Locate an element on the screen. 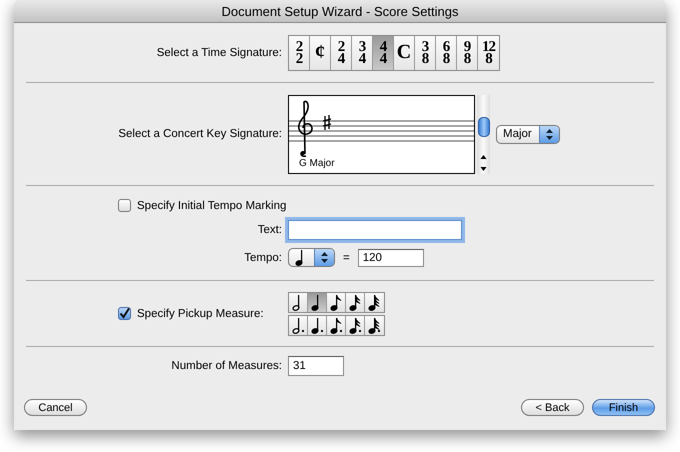 This screenshot has width=680, height=452. note-dropdown is located at coordinates (311, 257).